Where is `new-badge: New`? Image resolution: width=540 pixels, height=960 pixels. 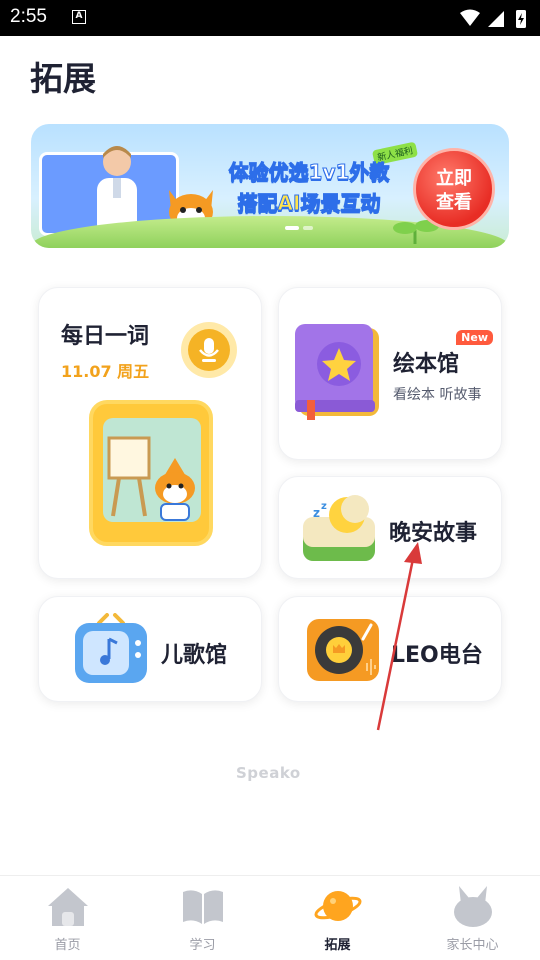
new-badge: New is located at coordinates (474, 337).